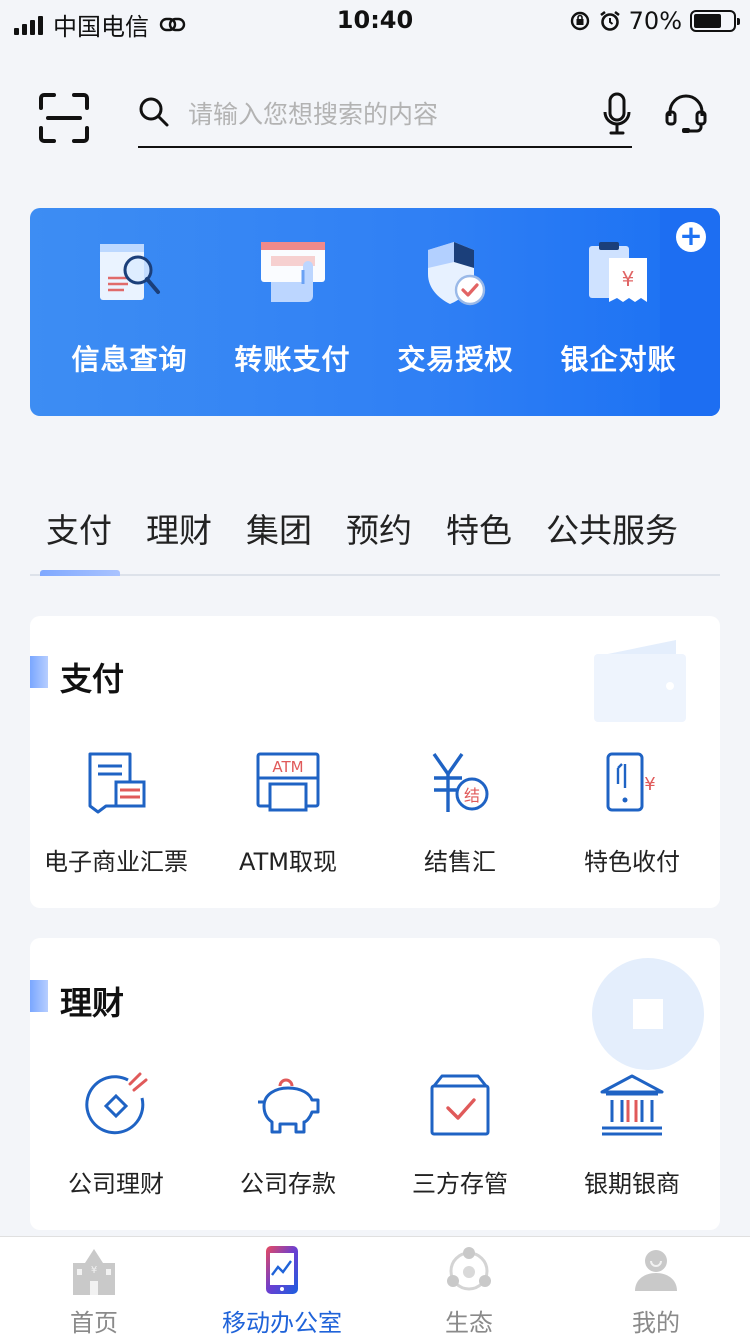 The height and width of the screenshot is (1334, 750). I want to click on feature-e-bill: 电子商业汇票, so click(116, 813).